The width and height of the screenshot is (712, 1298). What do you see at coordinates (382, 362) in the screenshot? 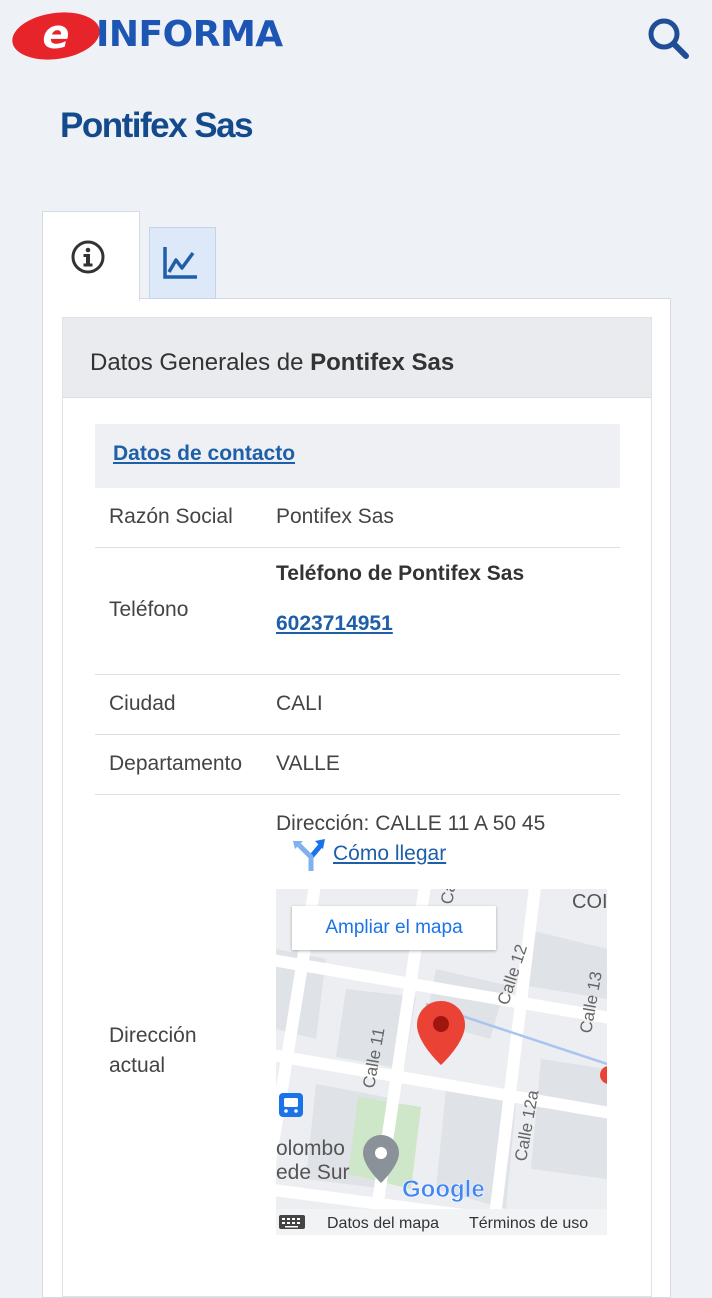
I see `card-title-company: Pontifex Sas` at bounding box center [382, 362].